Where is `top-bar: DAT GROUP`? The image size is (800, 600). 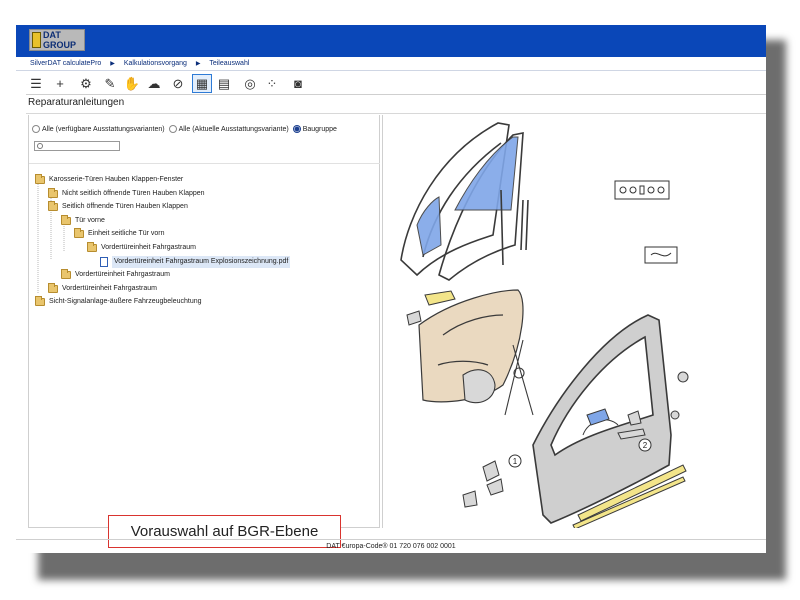 top-bar: DAT GROUP is located at coordinates (391, 41).